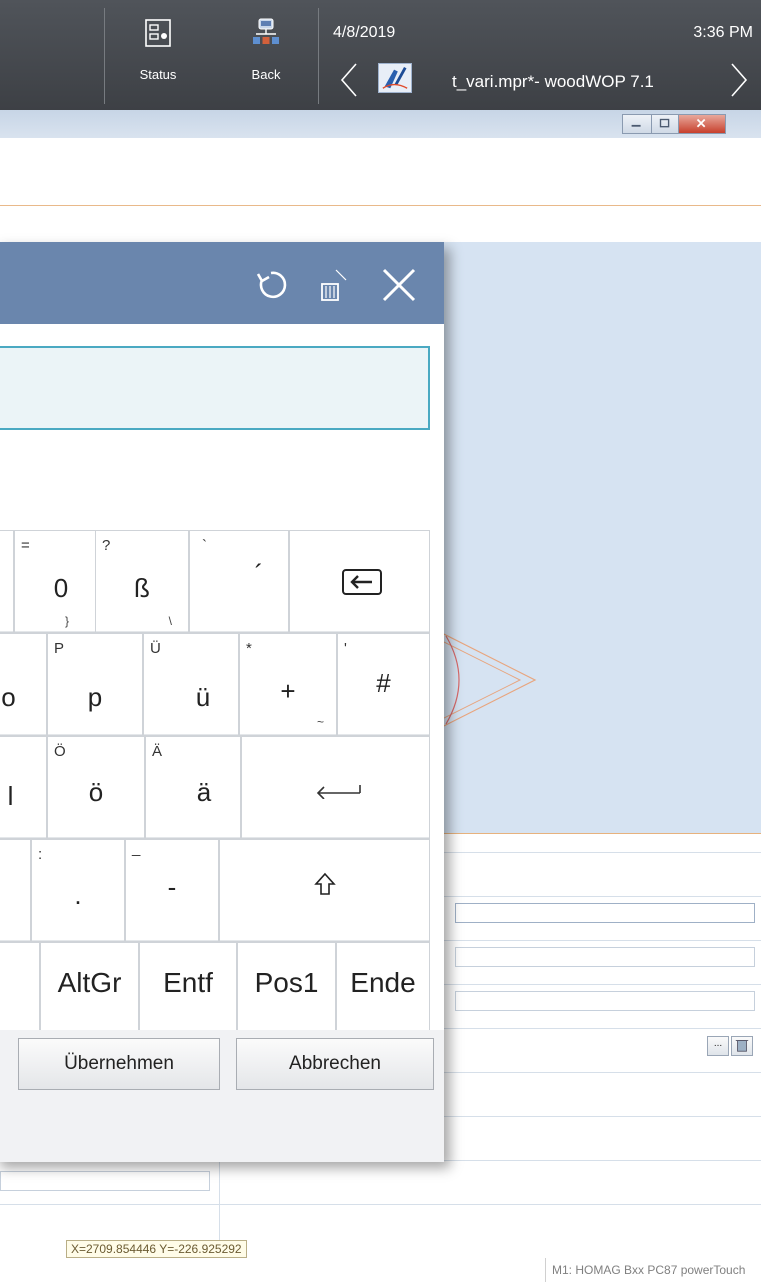 Image resolution: width=761 pixels, height=1282 pixels. What do you see at coordinates (286, 982) in the screenshot?
I see `key-char: Pos1` at bounding box center [286, 982].